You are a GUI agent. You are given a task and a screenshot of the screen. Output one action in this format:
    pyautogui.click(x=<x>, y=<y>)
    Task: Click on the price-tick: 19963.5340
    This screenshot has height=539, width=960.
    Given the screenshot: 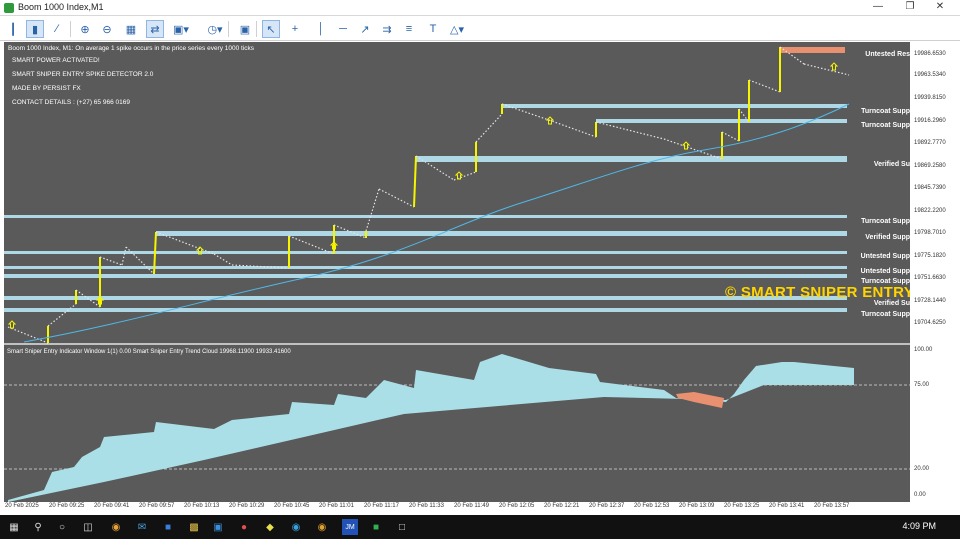 What is the action you would take?
    pyautogui.click(x=930, y=75)
    